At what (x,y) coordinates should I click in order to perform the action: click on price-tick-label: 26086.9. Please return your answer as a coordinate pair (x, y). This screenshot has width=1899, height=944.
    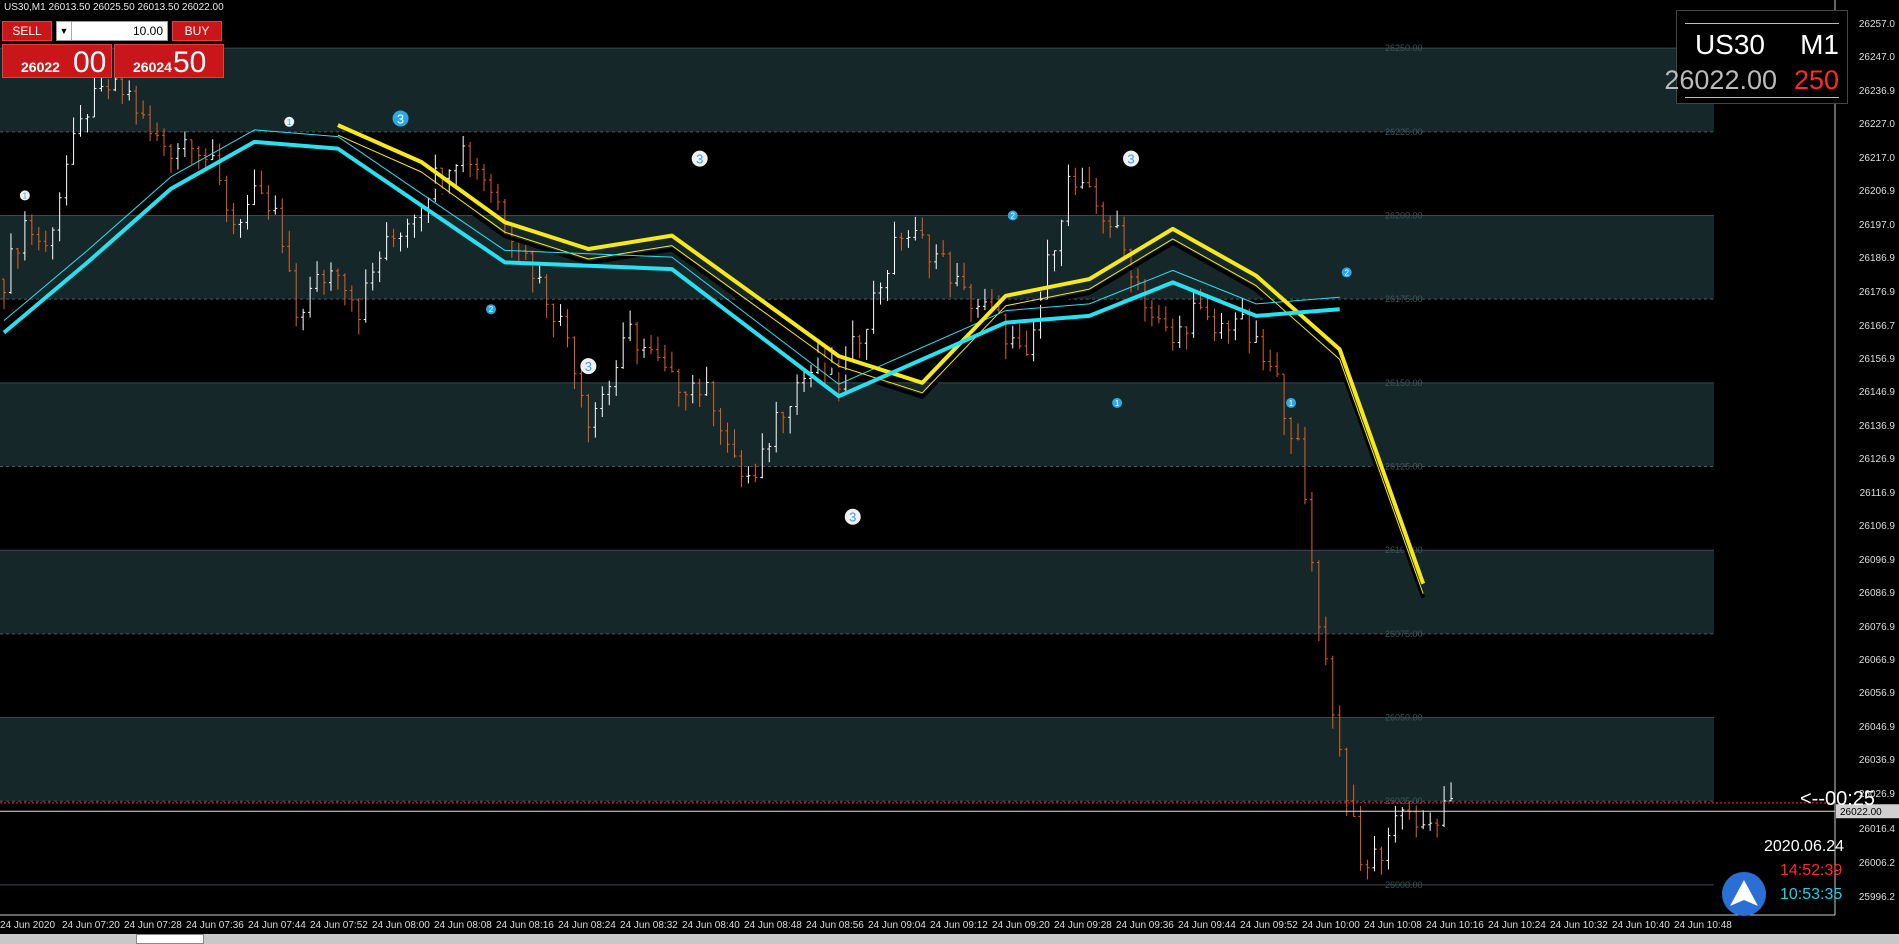
    Looking at the image, I should click on (1876, 594).